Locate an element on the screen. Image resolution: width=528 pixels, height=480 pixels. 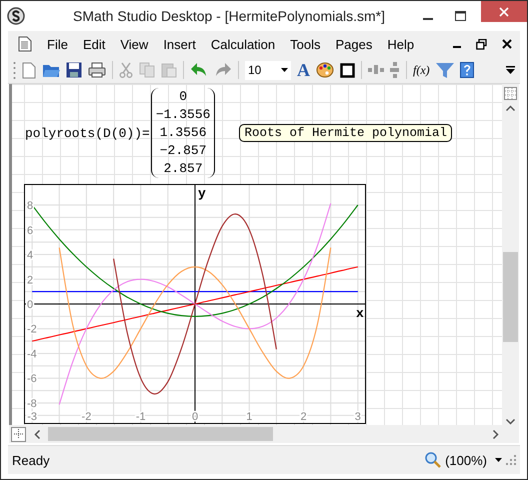
menu-item: Insert is located at coordinates (179, 44).